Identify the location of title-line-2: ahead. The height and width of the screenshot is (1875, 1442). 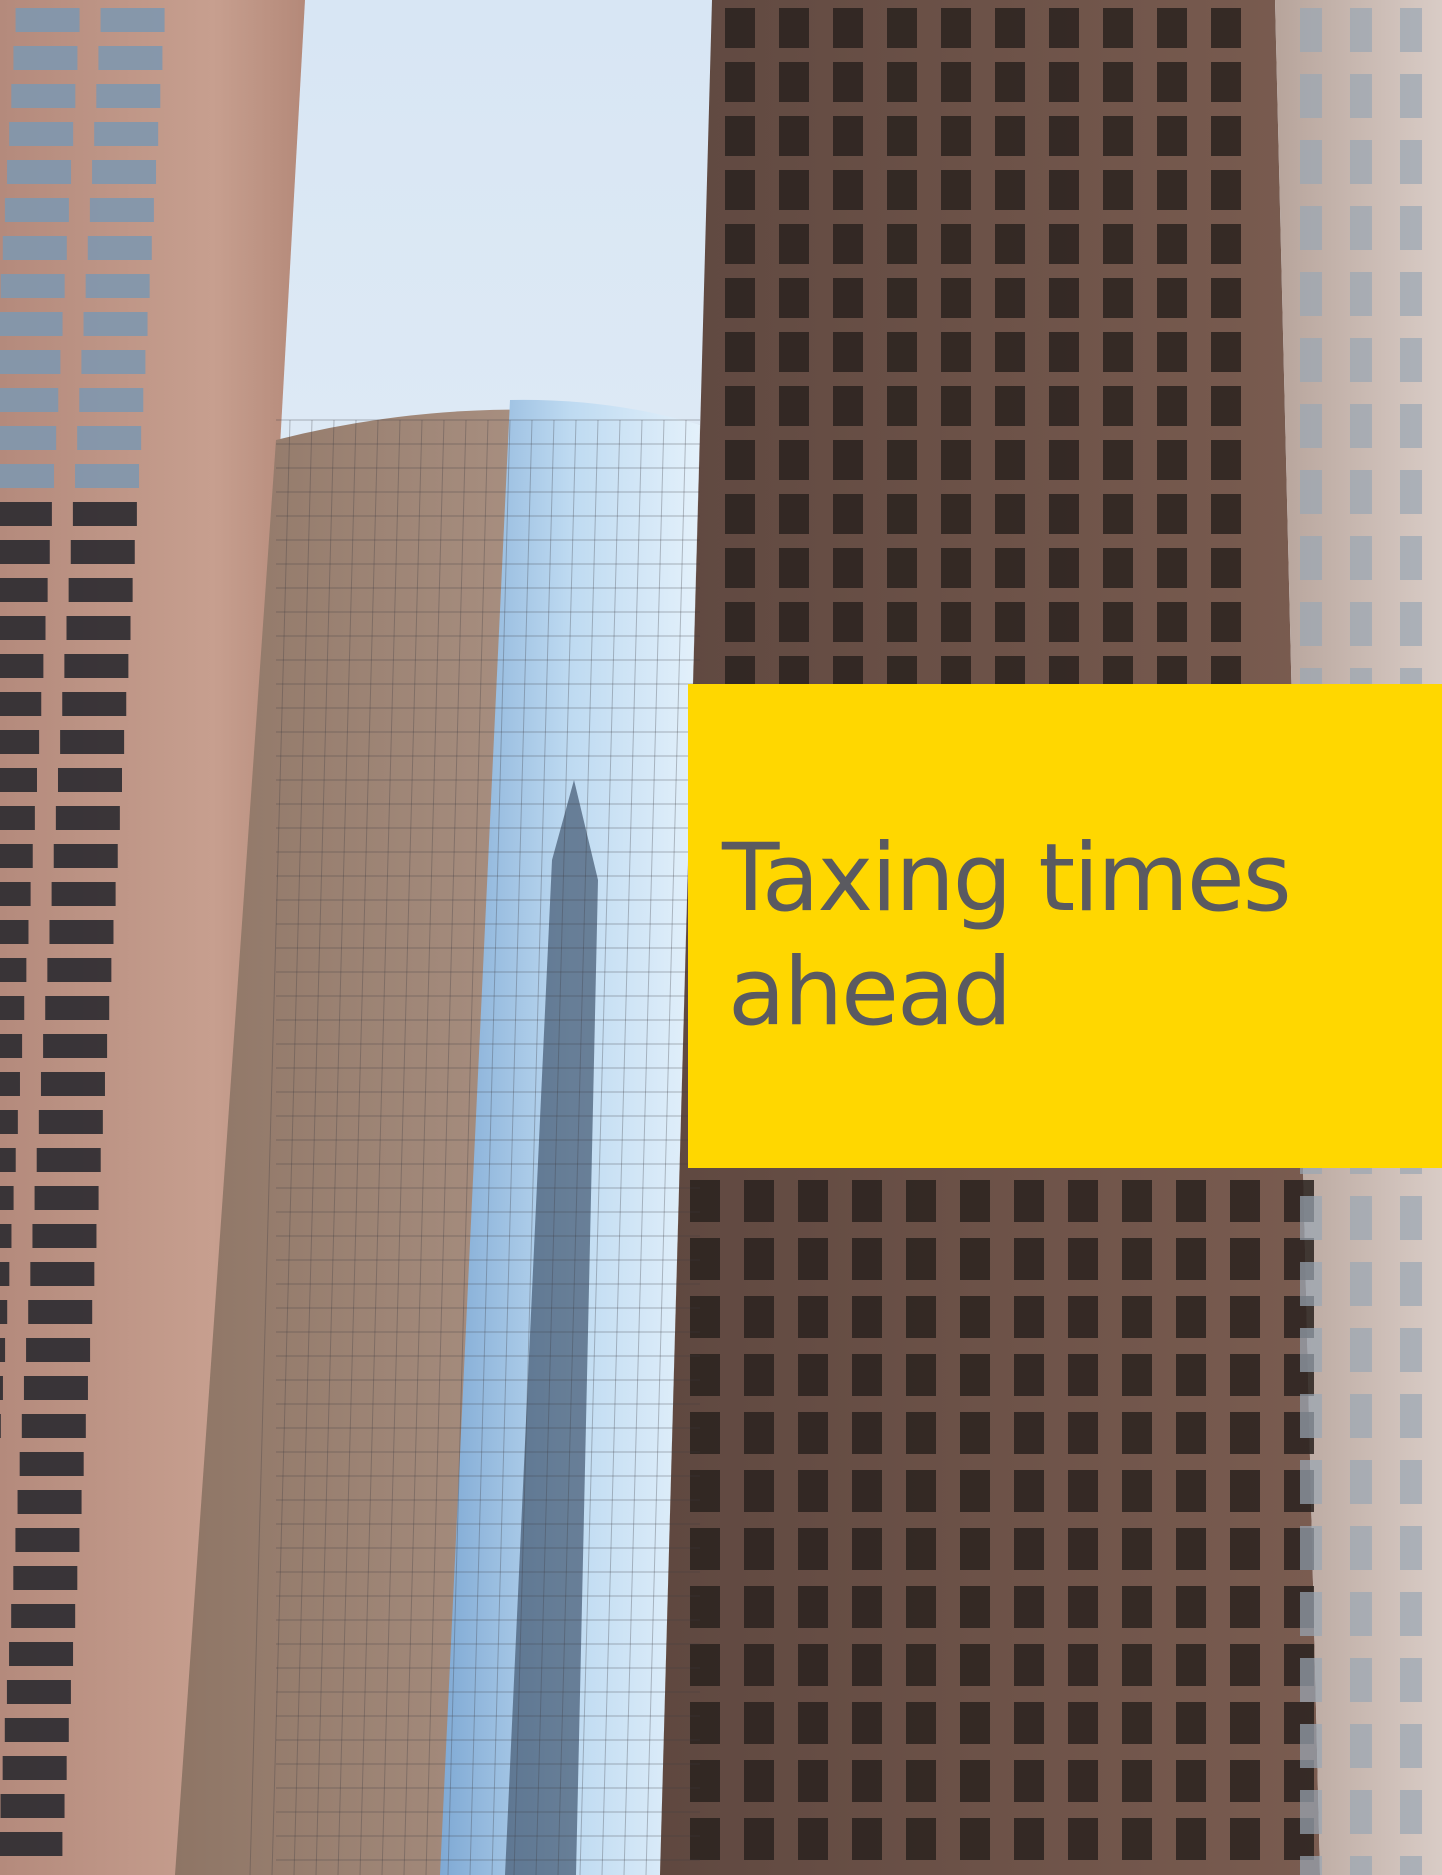
(870, 992).